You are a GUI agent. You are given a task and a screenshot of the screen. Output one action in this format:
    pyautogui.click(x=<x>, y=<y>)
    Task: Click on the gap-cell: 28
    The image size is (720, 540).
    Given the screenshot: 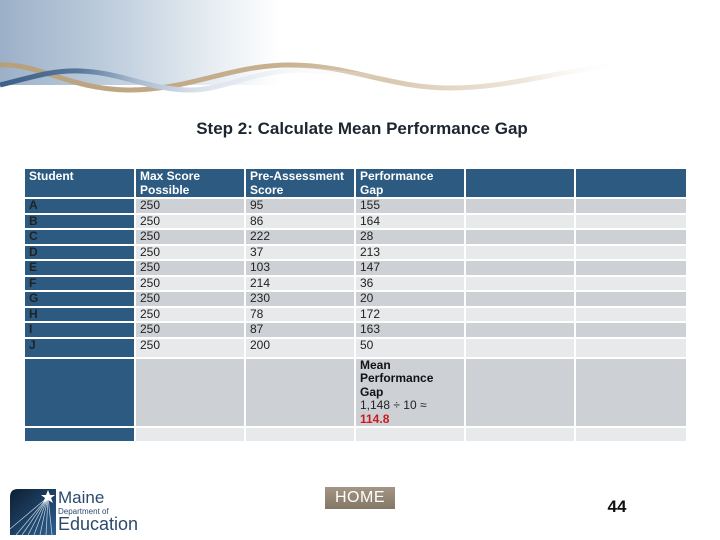 What is the action you would take?
    pyautogui.click(x=410, y=236)
    